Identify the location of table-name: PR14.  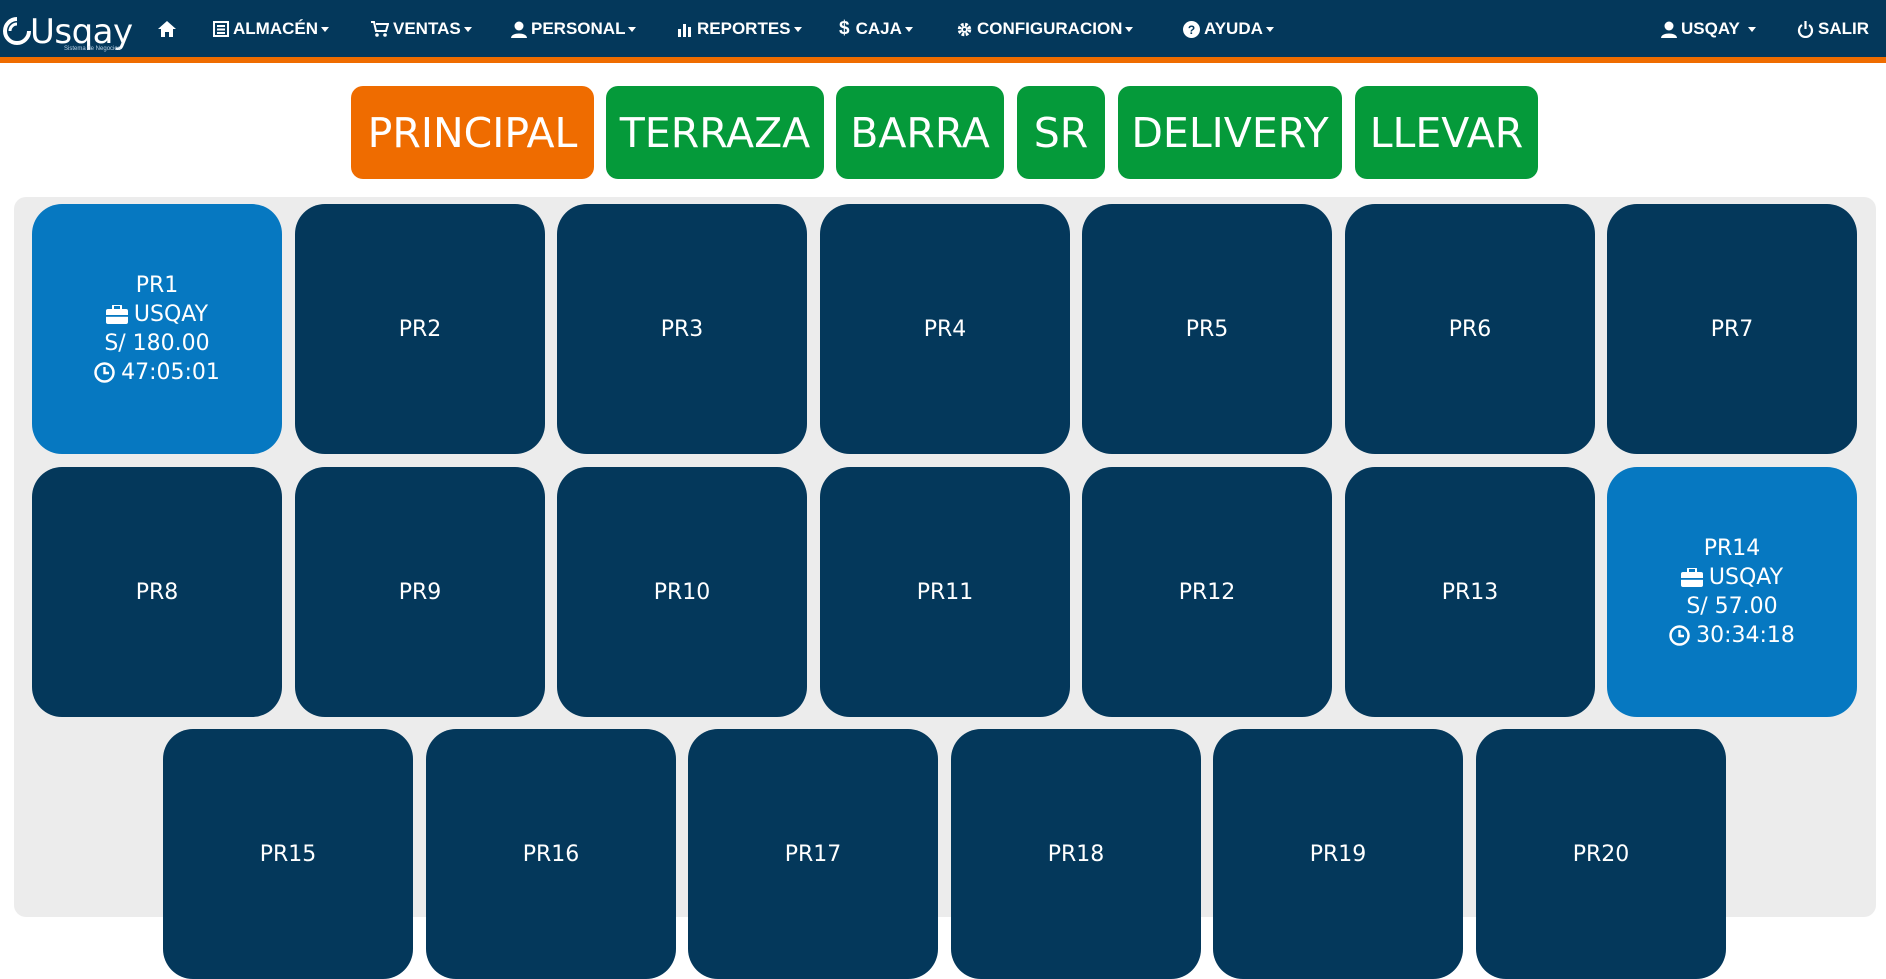
(1732, 548).